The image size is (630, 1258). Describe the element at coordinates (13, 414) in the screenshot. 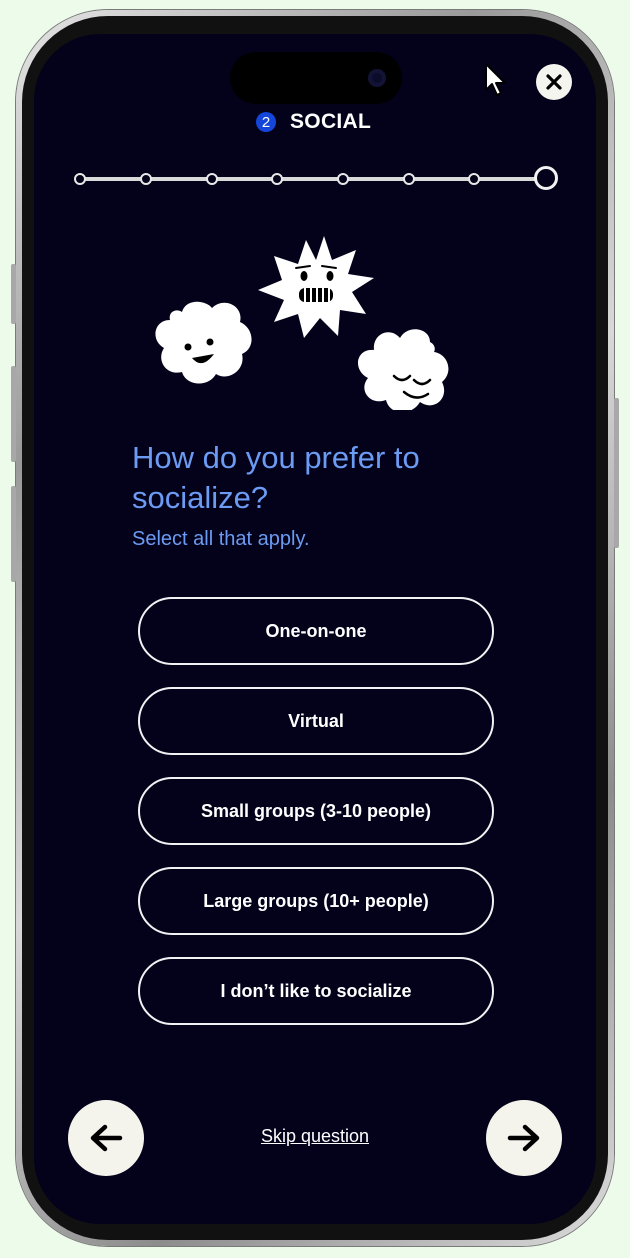

I see `side-button-volume-up` at that location.